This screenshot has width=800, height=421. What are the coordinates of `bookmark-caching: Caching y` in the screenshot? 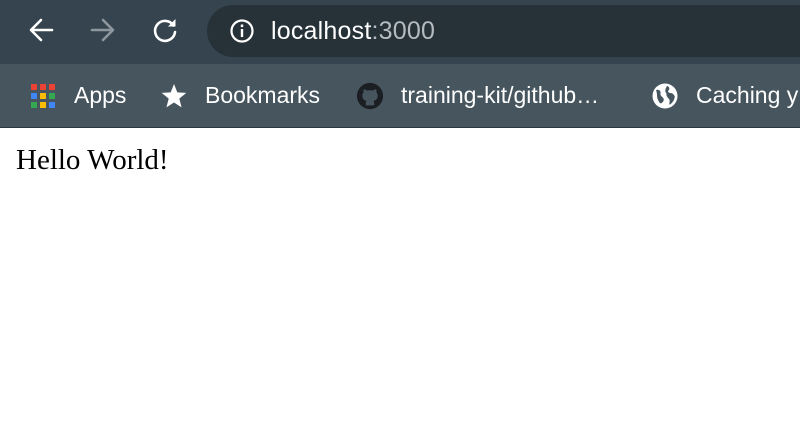 It's located at (724, 95).